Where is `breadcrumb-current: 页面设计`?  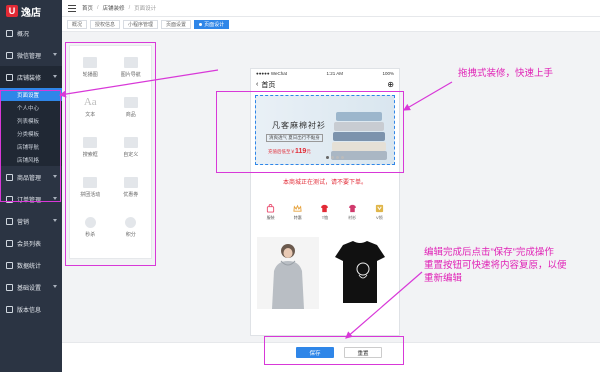 breadcrumb-current: 页面设计 is located at coordinates (145, 9).